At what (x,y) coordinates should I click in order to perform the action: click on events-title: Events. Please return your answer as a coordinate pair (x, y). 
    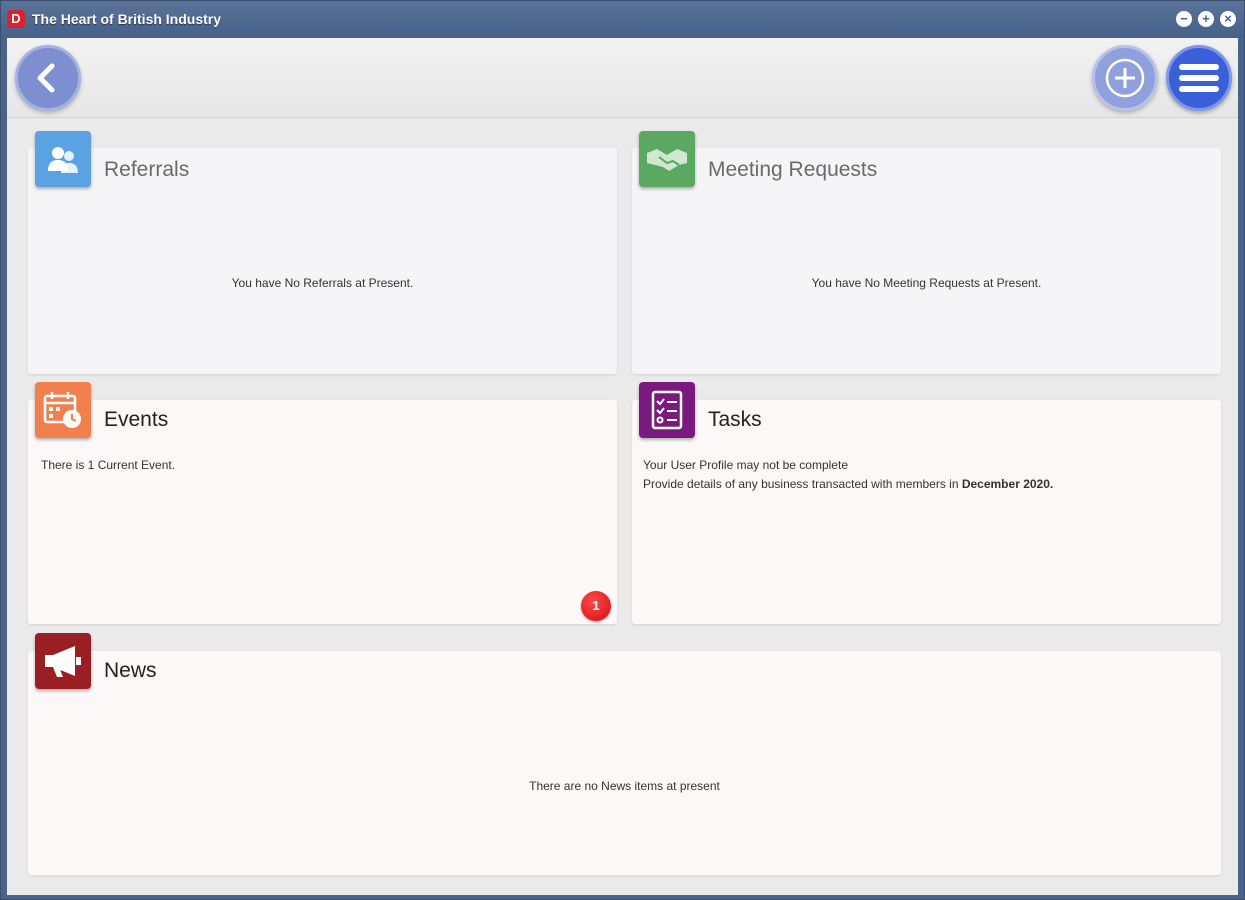
    Looking at the image, I should click on (136, 419).